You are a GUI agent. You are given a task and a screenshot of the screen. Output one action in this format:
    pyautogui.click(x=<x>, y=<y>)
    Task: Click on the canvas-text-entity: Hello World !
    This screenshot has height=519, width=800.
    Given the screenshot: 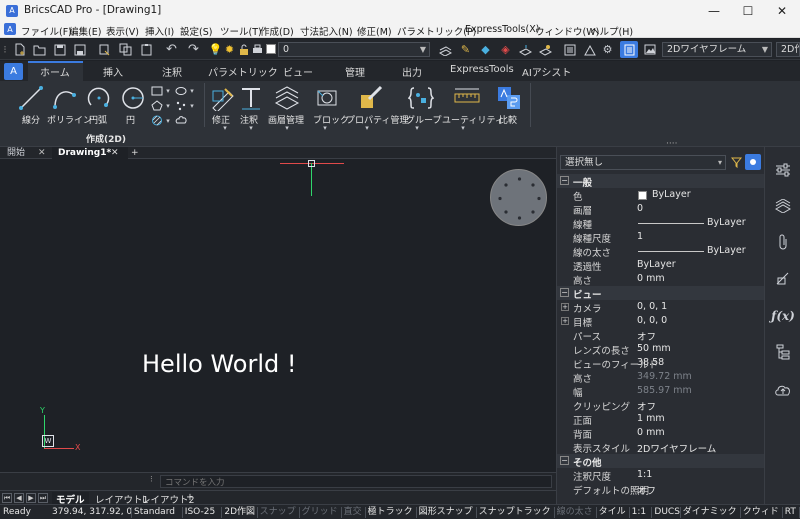 What is the action you would take?
    pyautogui.click(x=219, y=364)
    